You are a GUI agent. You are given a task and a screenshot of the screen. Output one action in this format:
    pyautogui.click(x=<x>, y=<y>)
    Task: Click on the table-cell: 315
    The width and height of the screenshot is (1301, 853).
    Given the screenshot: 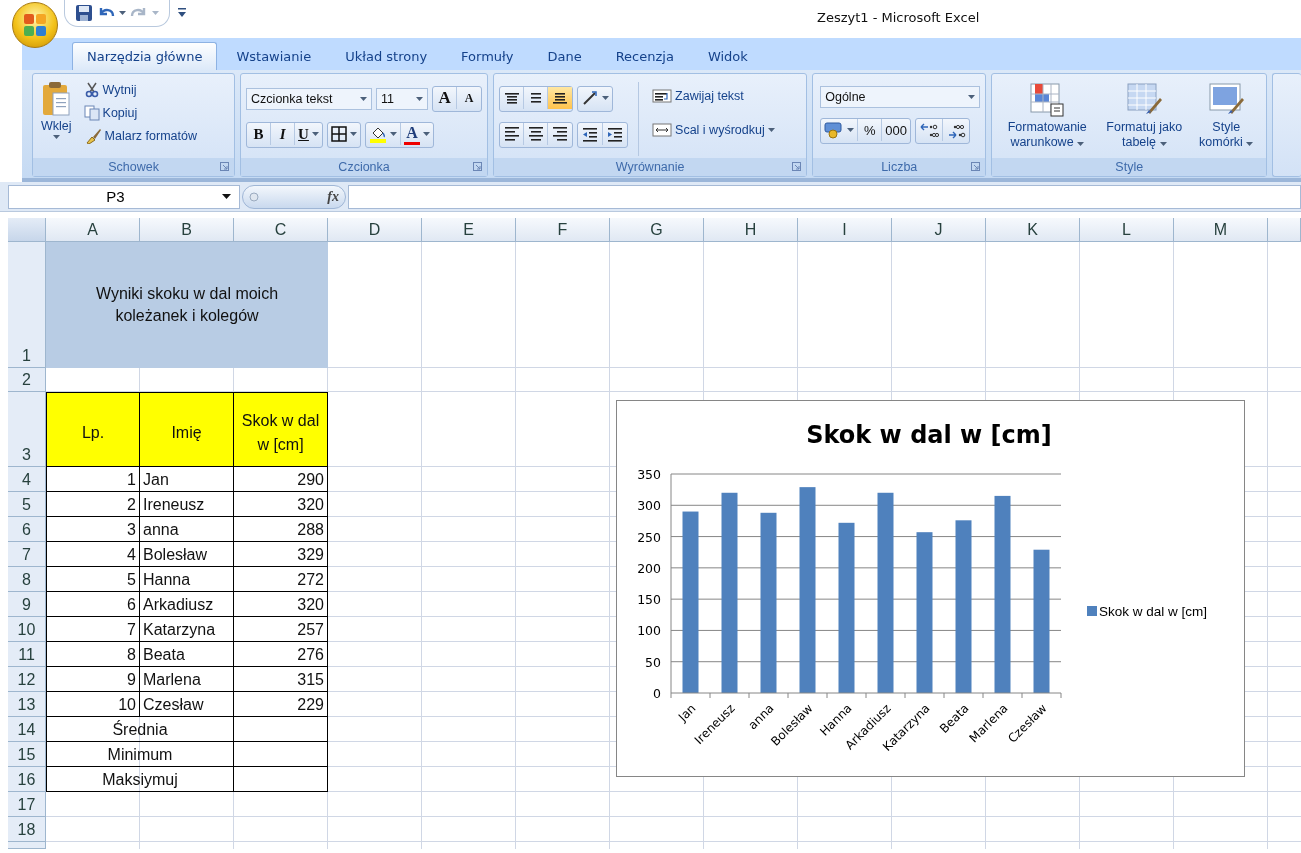 What is the action you would take?
    pyautogui.click(x=281, y=679)
    